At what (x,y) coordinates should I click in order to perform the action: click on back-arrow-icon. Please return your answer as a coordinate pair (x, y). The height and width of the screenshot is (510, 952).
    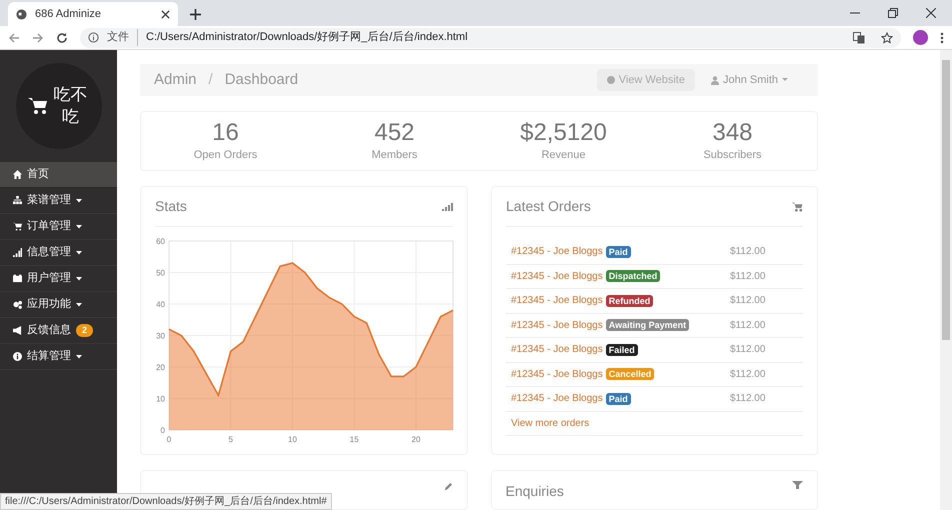
    Looking at the image, I should click on (14, 38).